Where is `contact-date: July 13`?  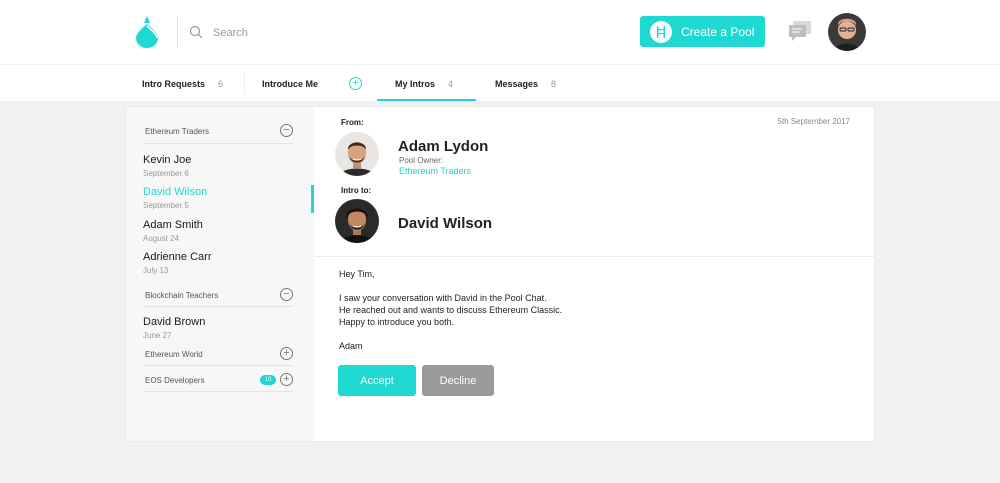 contact-date: July 13 is located at coordinates (156, 270).